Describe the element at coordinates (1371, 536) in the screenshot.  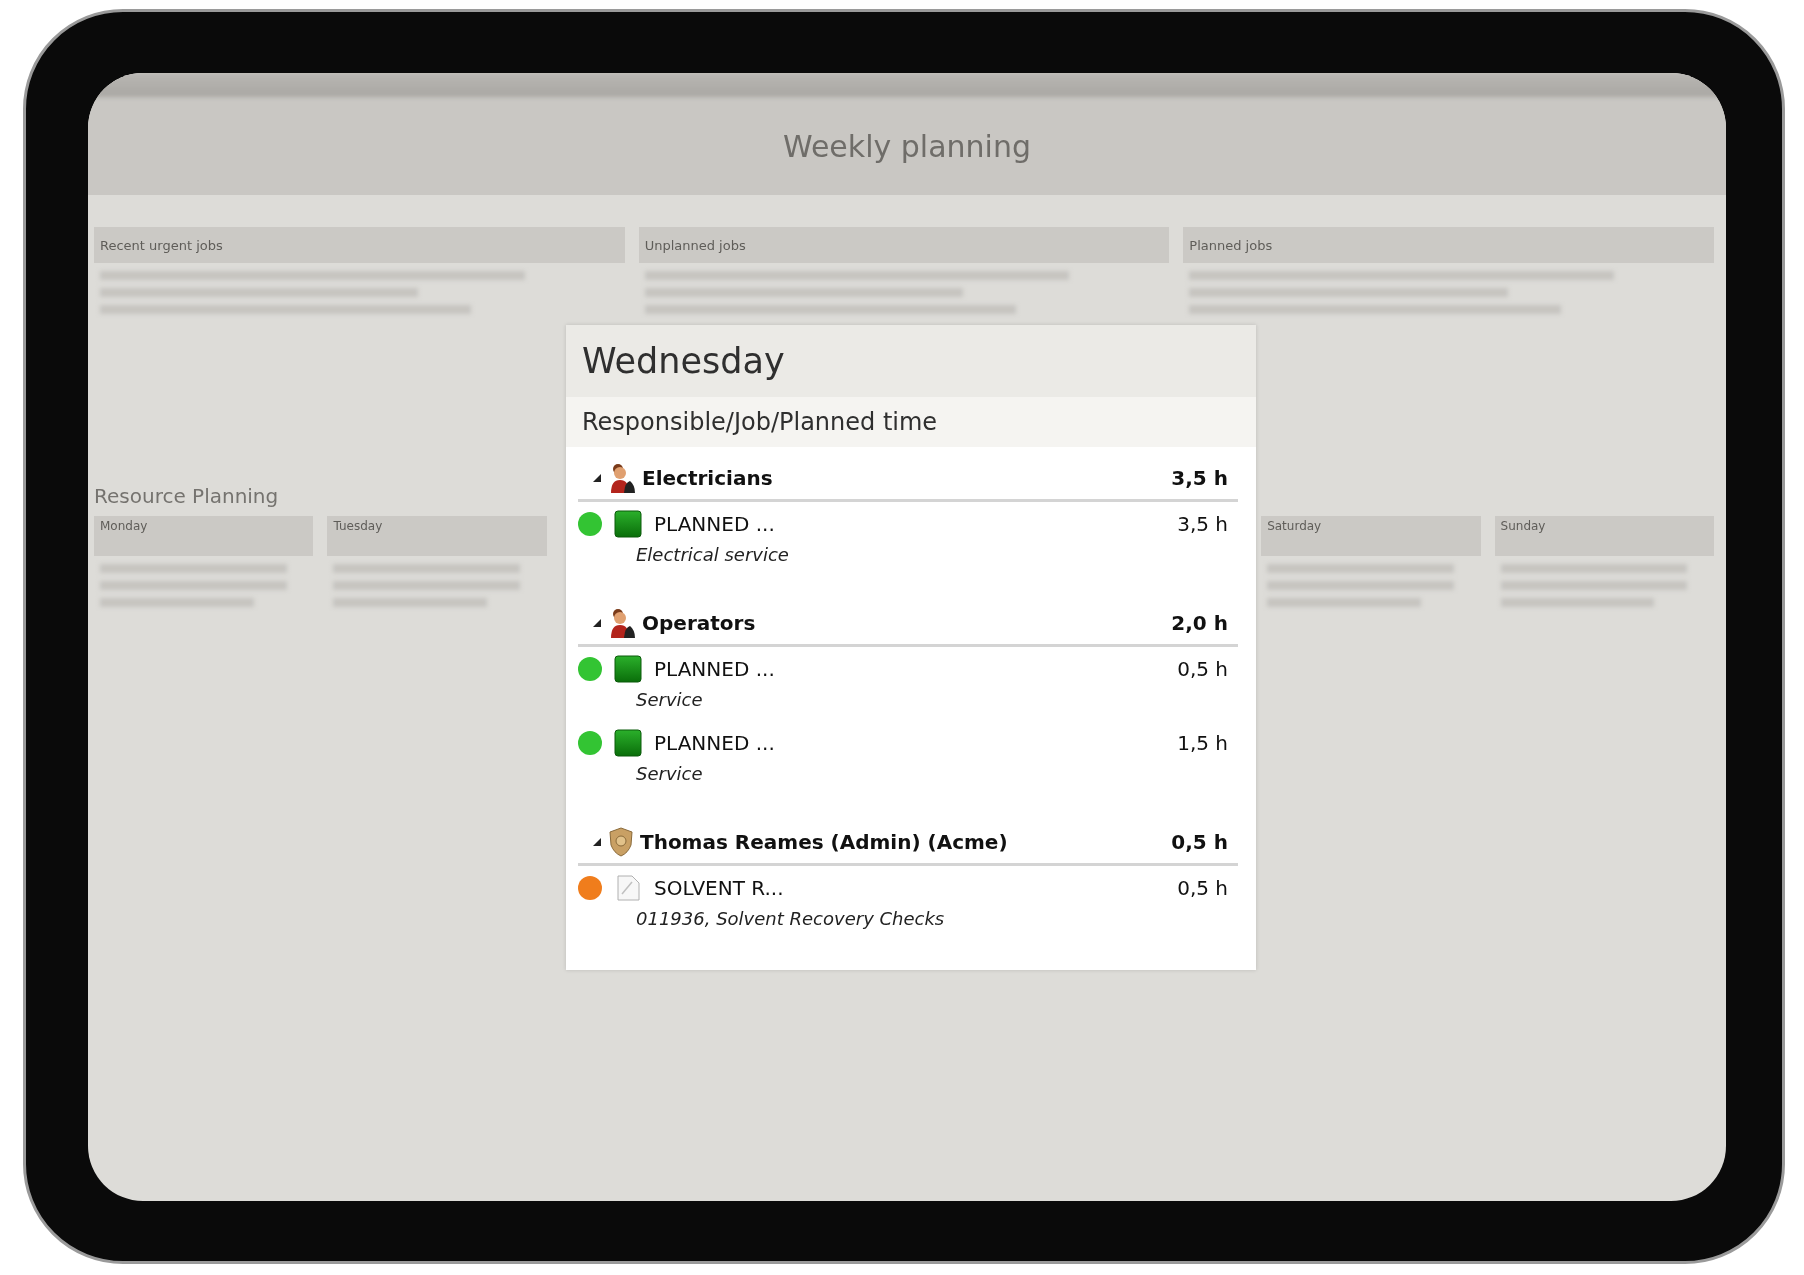
I see `day-header: Saturday` at that location.